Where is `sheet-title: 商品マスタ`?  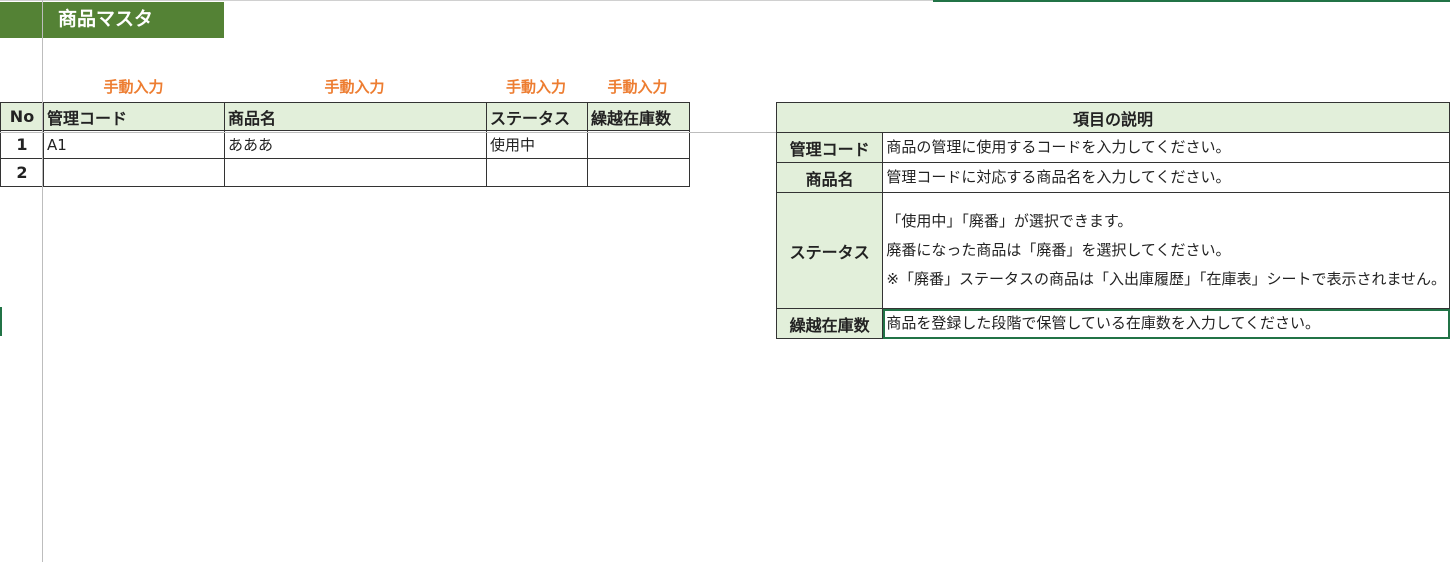 sheet-title: 商品マスタ is located at coordinates (106, 19).